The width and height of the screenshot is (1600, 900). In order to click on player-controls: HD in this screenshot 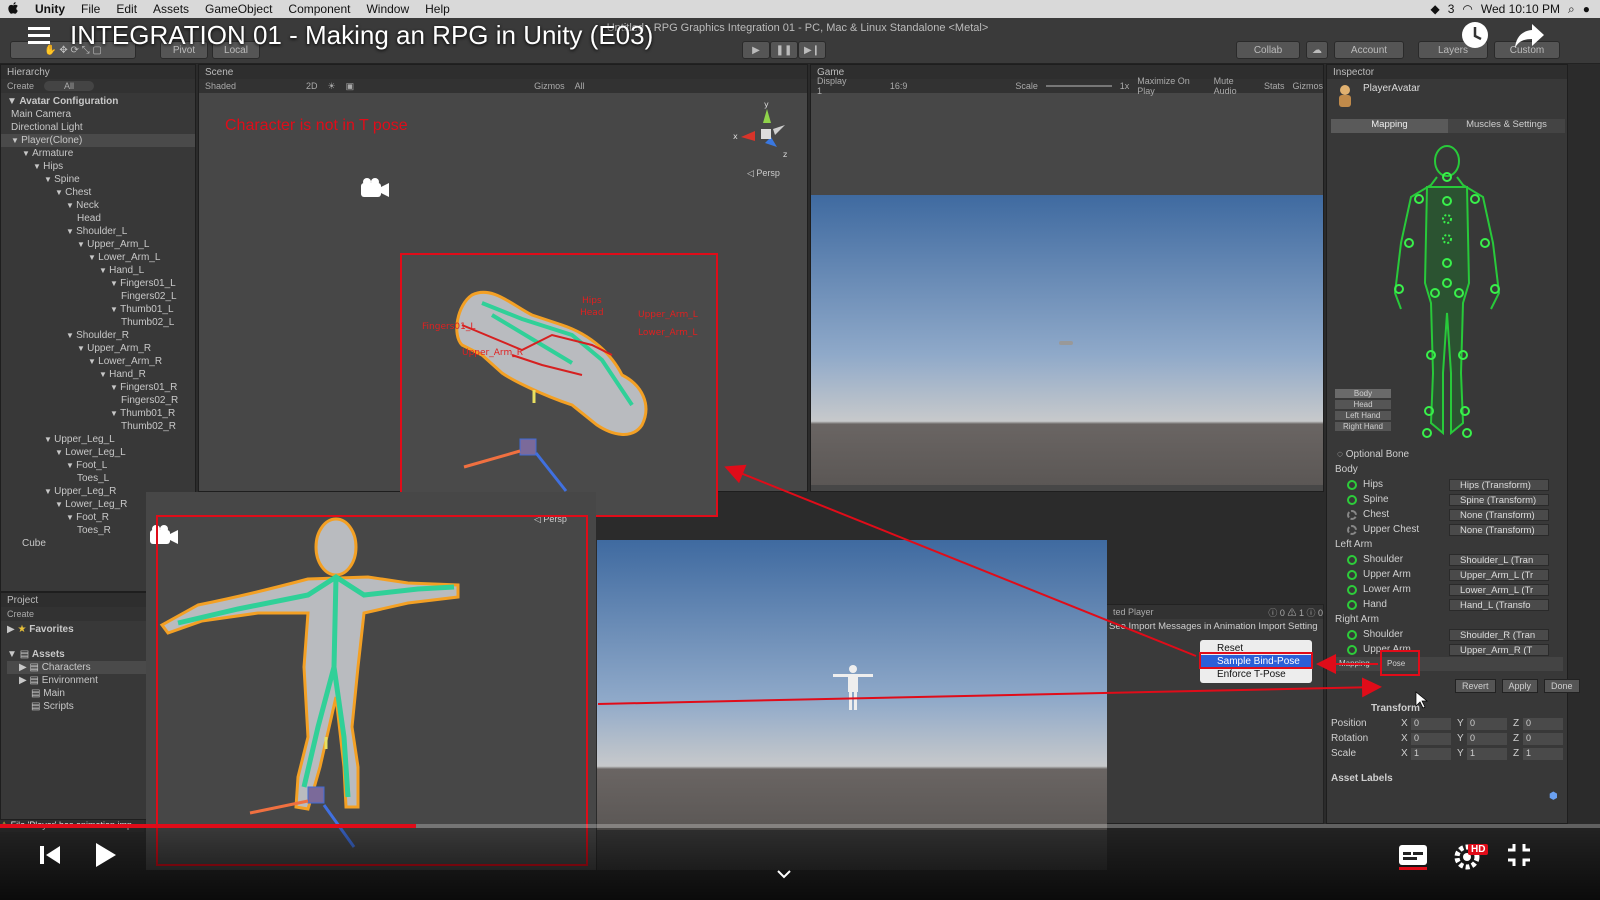, I will do `click(800, 864)`.